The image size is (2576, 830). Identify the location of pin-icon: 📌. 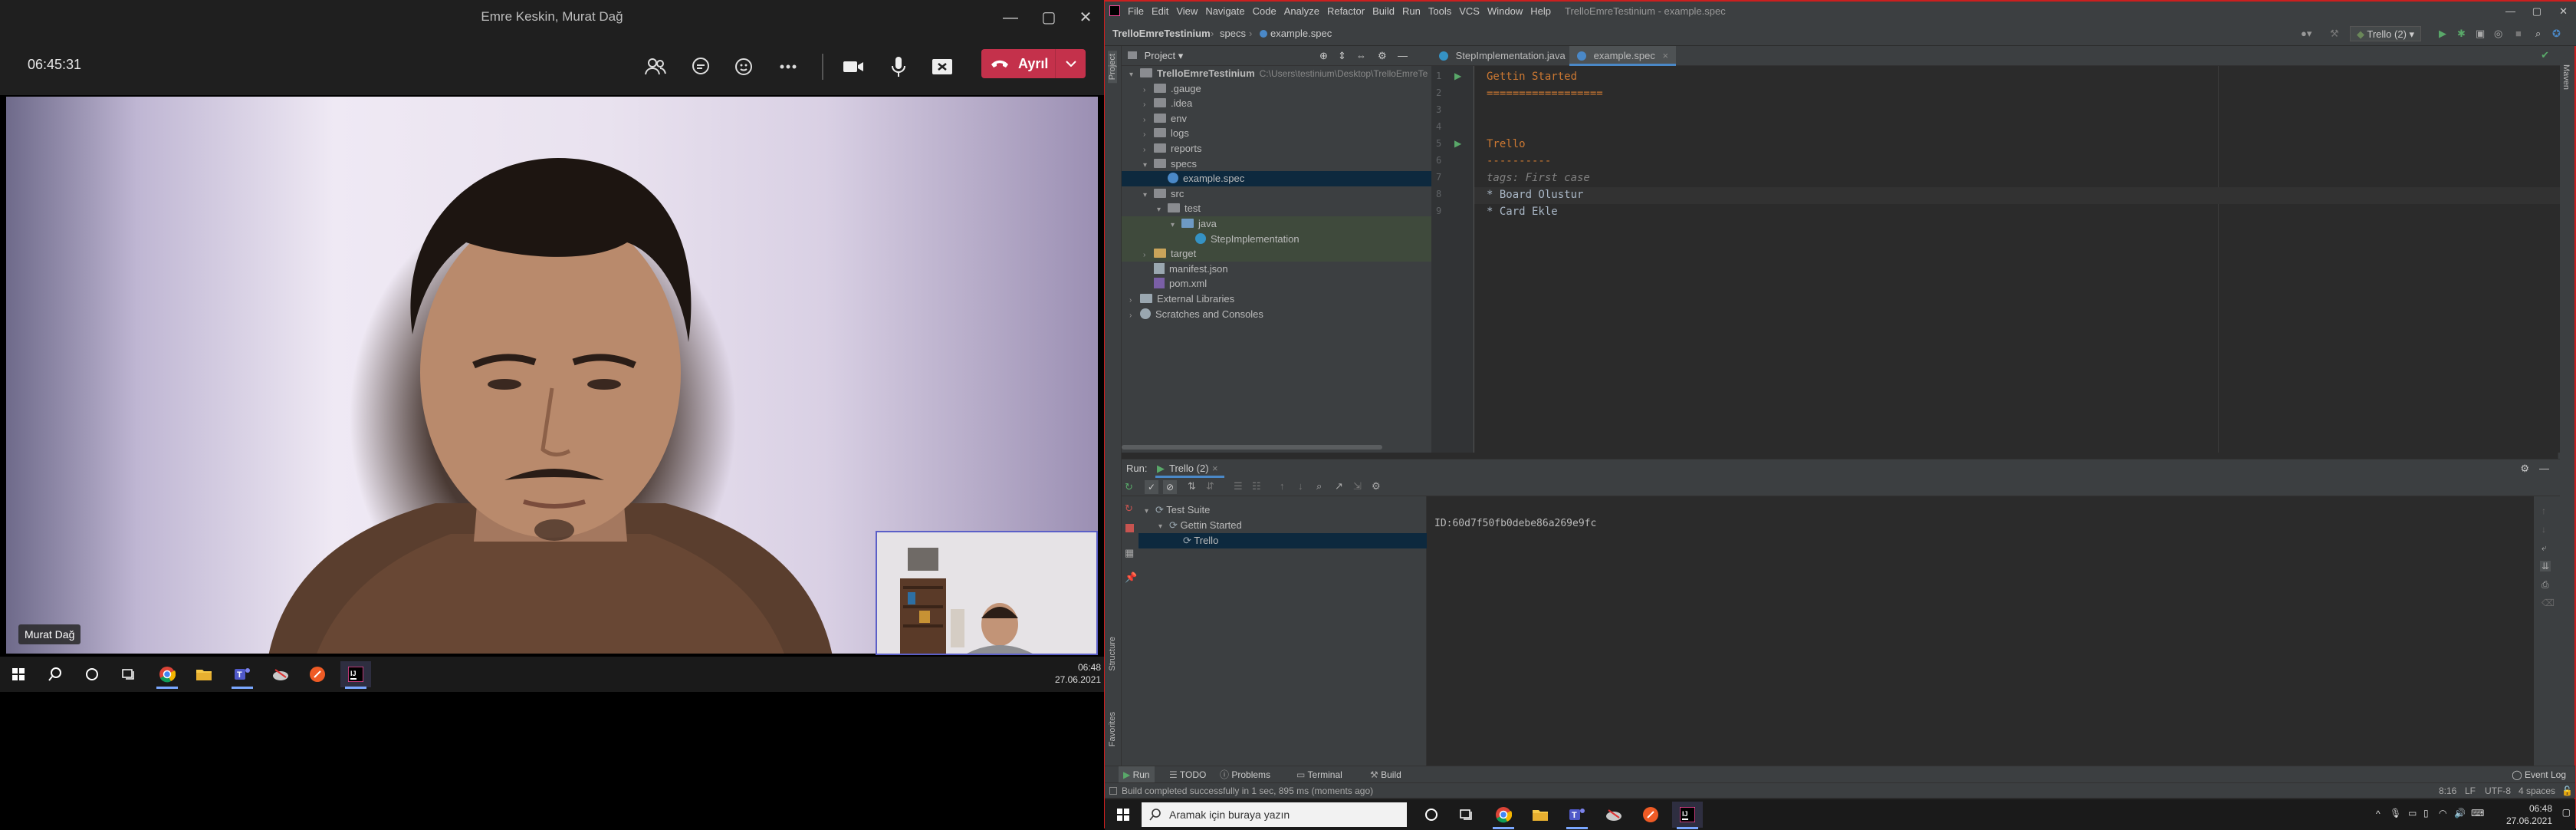
(1131, 578).